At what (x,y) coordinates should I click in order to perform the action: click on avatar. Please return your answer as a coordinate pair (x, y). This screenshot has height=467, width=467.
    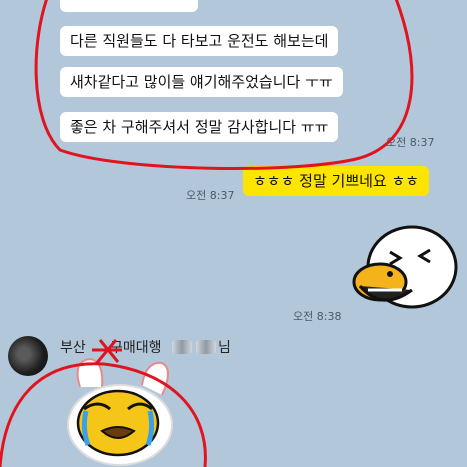
    Looking at the image, I should click on (28, 356).